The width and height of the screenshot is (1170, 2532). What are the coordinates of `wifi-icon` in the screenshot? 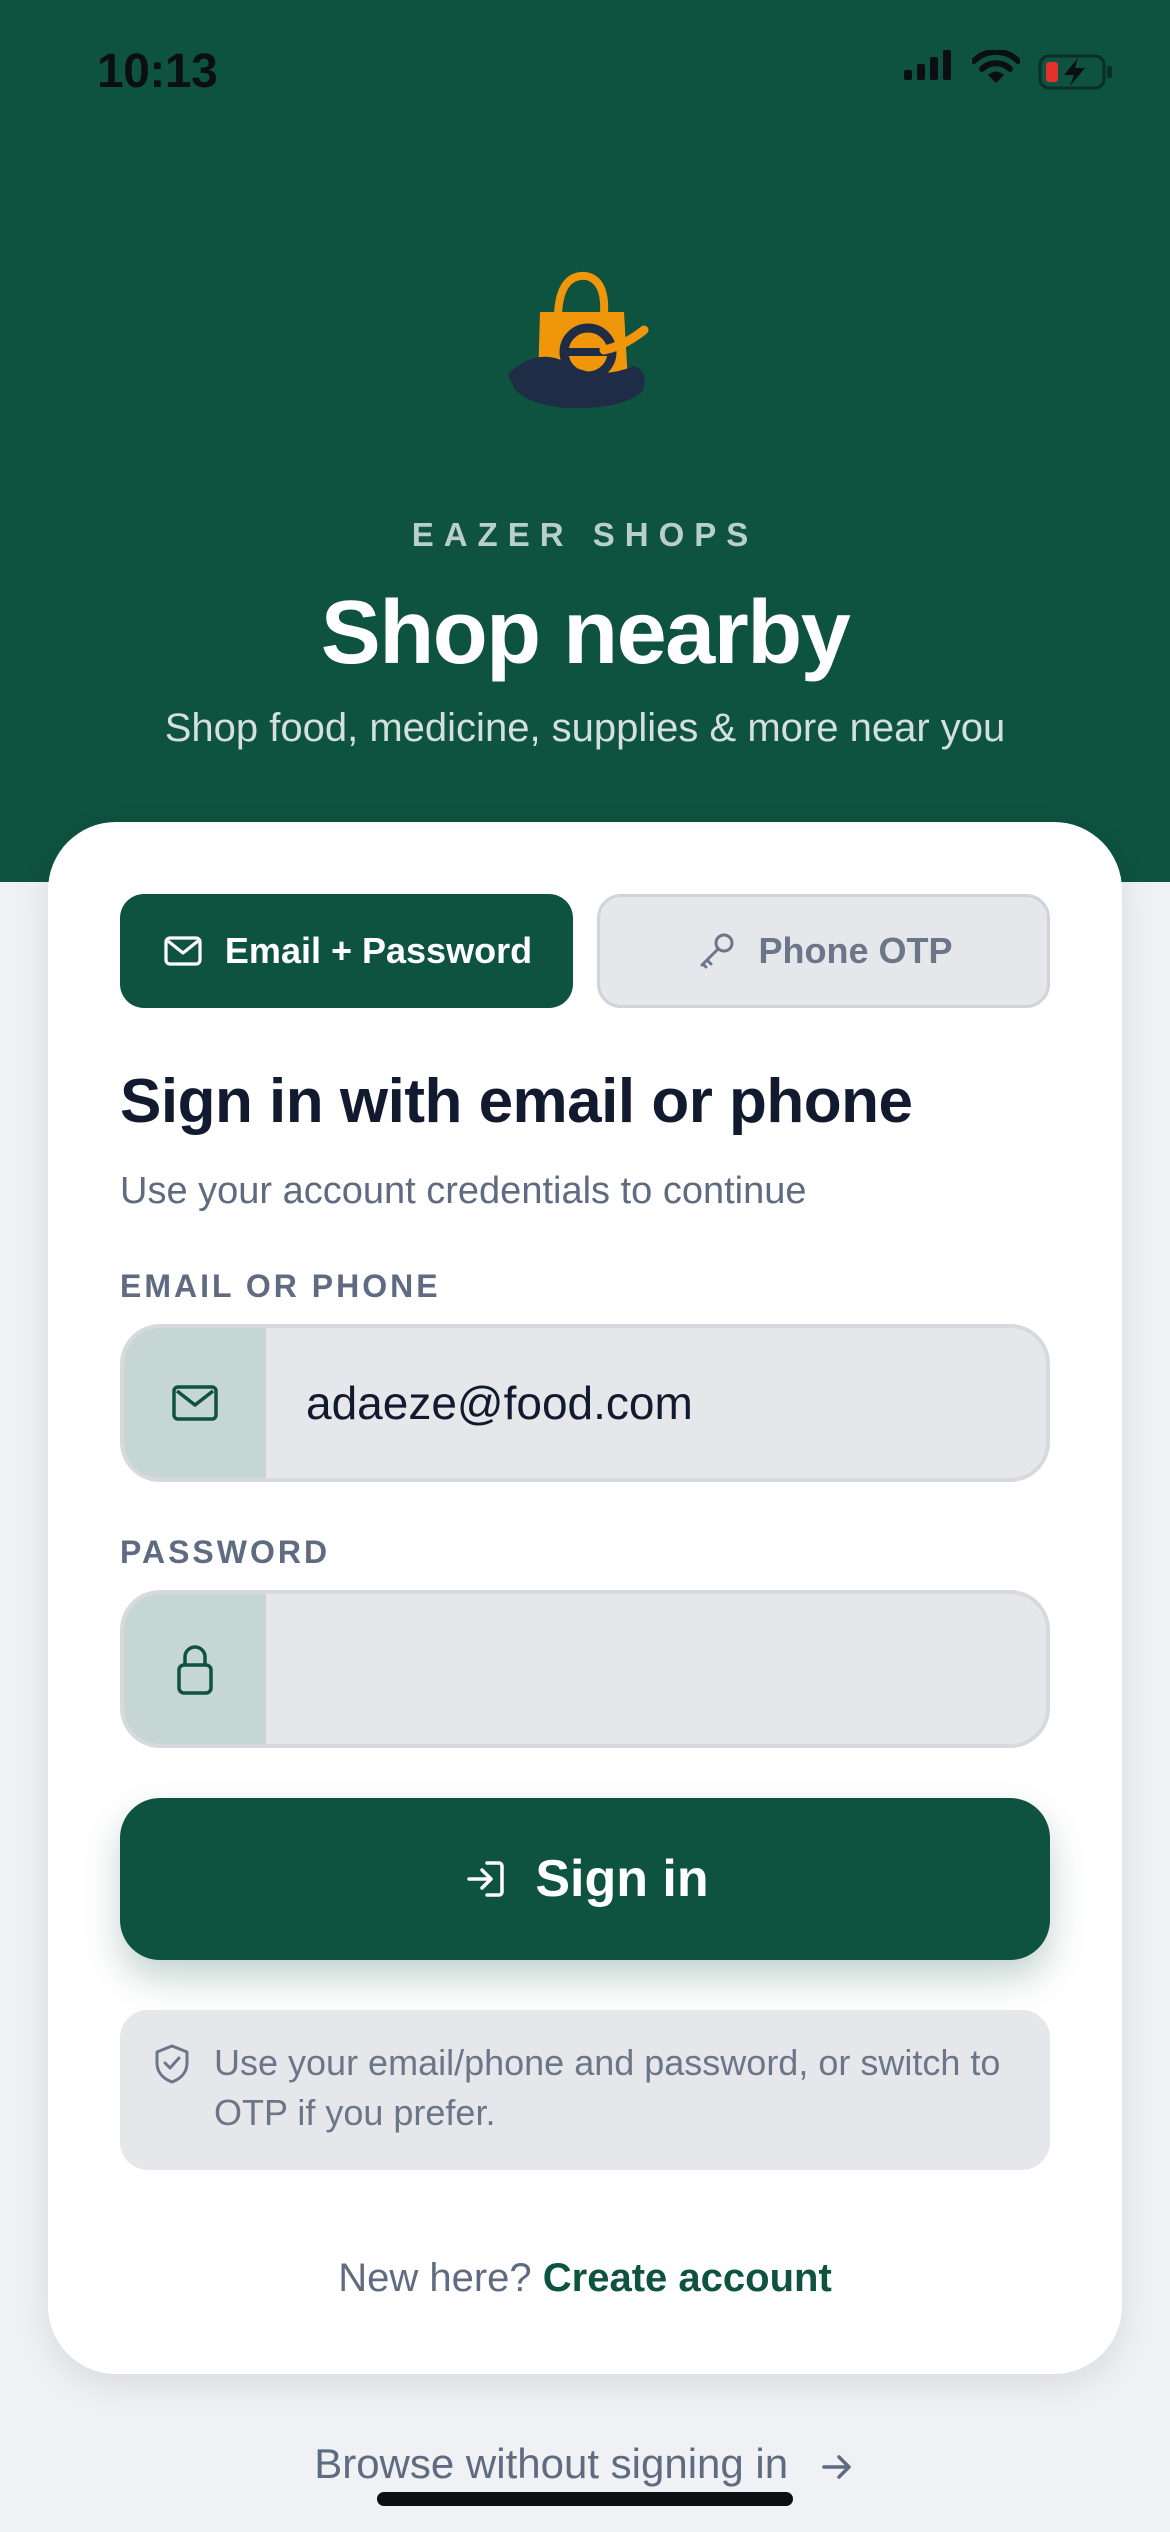 It's located at (996, 66).